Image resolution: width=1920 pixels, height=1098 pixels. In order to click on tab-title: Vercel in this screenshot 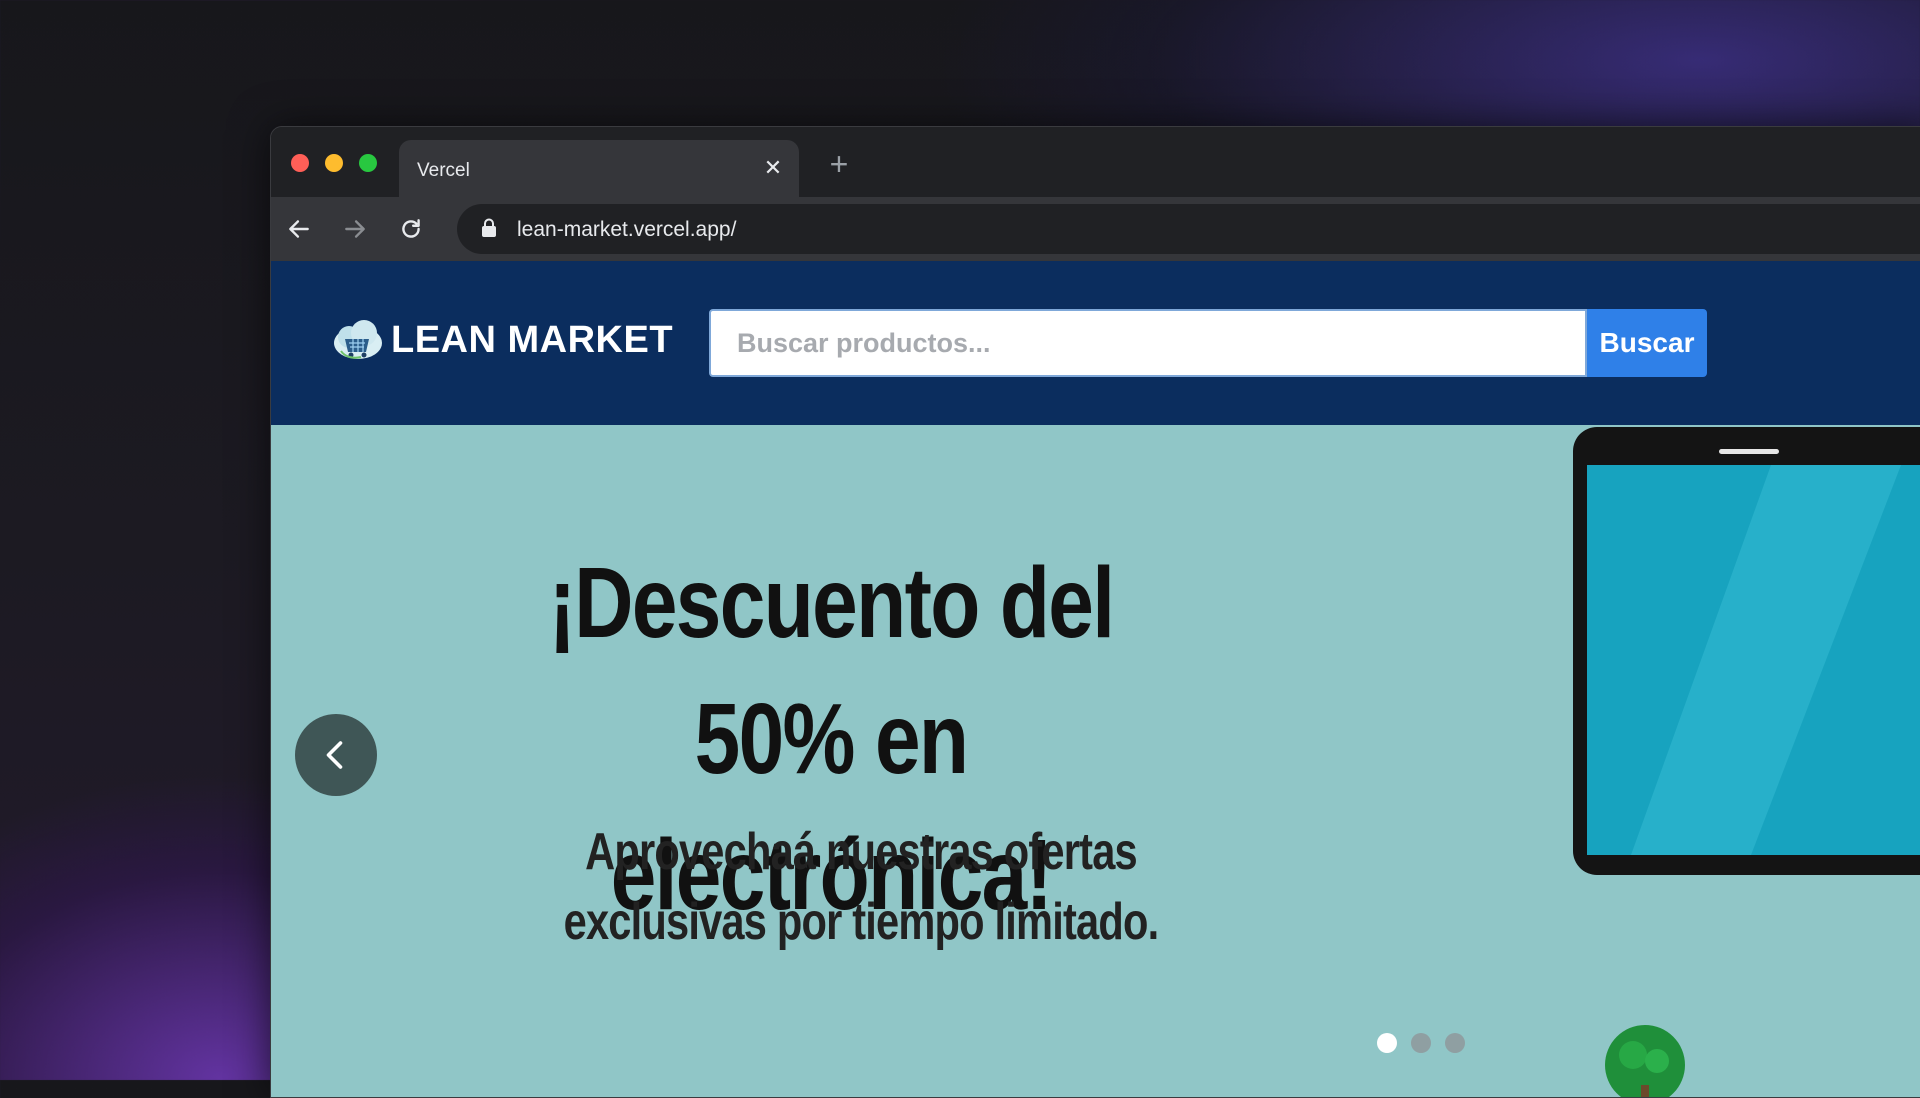, I will do `click(443, 170)`.